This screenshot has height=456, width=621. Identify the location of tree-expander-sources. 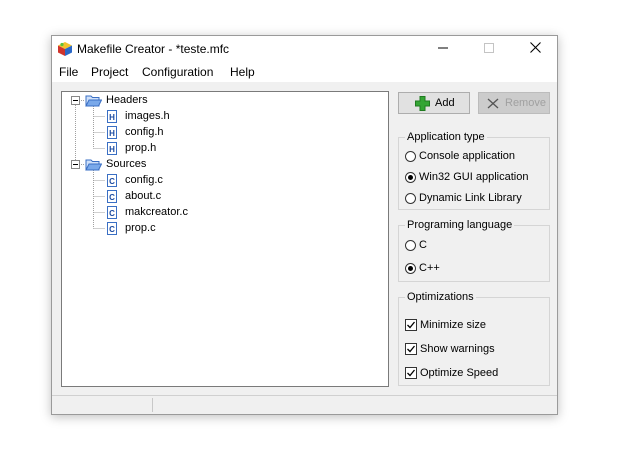
(75, 164).